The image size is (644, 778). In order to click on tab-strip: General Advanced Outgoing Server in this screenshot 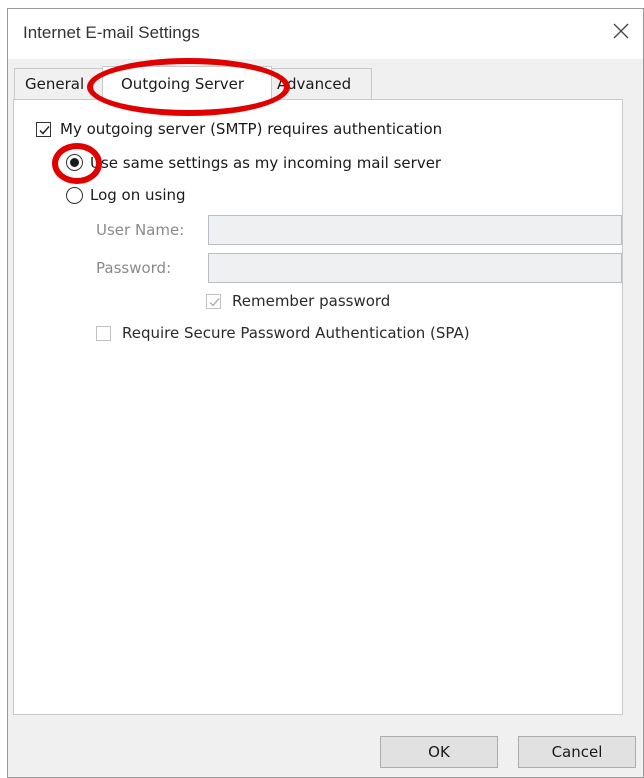, I will do `click(314, 83)`.